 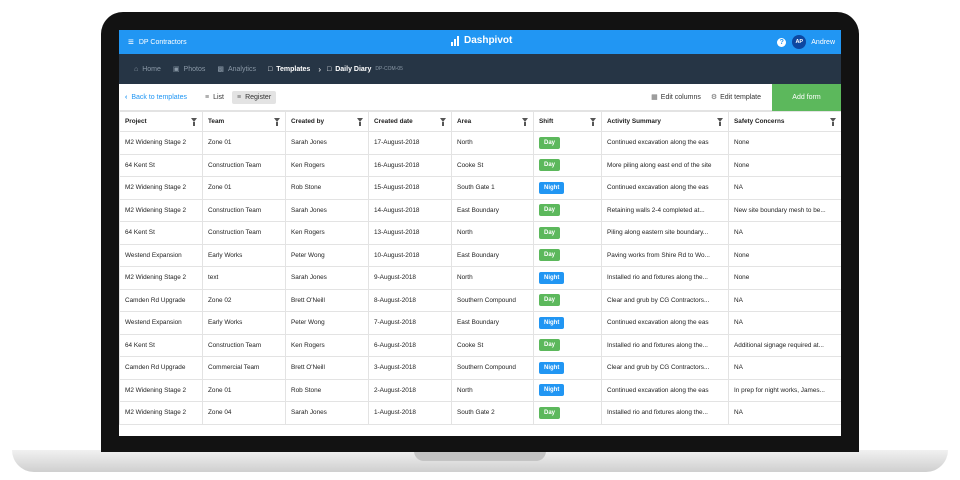 I want to click on list-icon: ≡, so click(x=207, y=97).